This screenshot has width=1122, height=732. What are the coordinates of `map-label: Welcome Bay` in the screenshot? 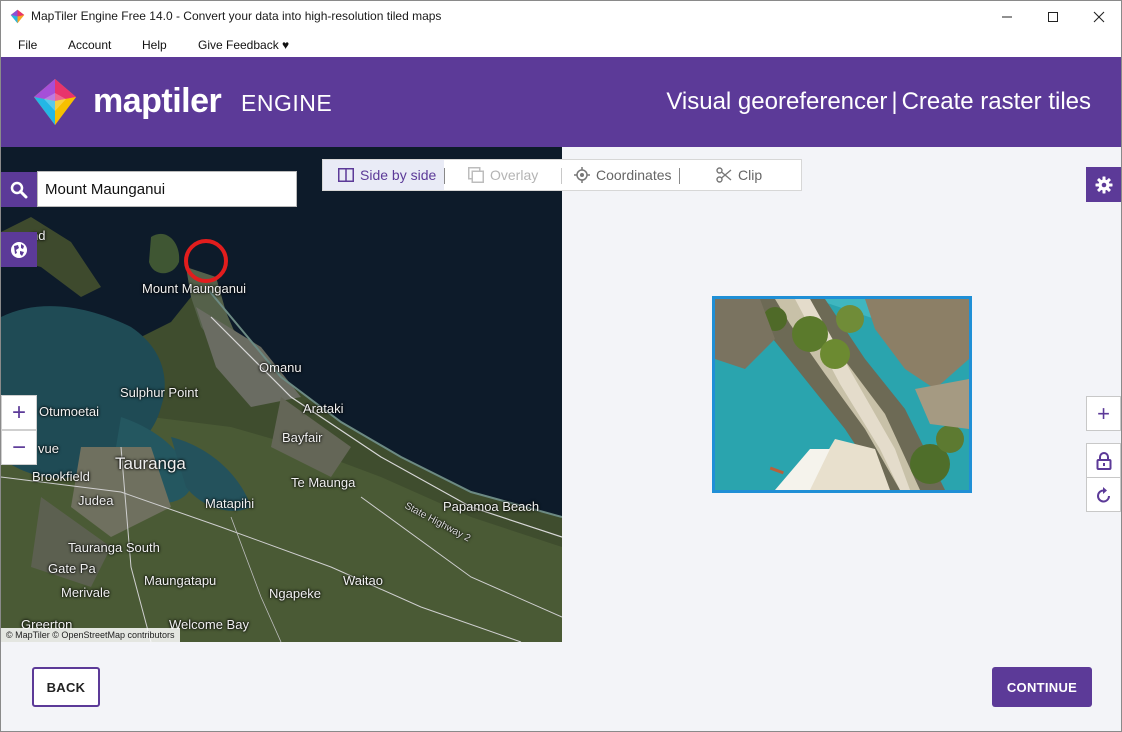 It's located at (209, 624).